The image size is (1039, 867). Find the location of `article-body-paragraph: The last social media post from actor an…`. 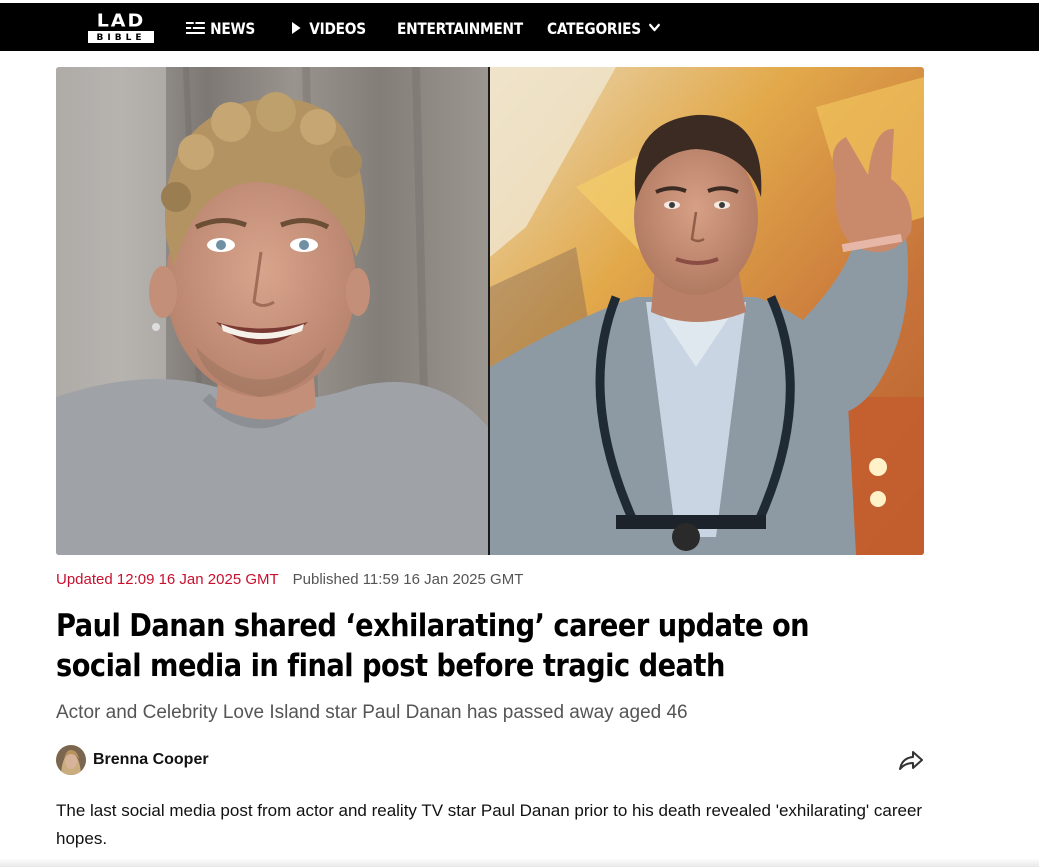

article-body-paragraph: The last social media post from actor an… is located at coordinates (489, 824).